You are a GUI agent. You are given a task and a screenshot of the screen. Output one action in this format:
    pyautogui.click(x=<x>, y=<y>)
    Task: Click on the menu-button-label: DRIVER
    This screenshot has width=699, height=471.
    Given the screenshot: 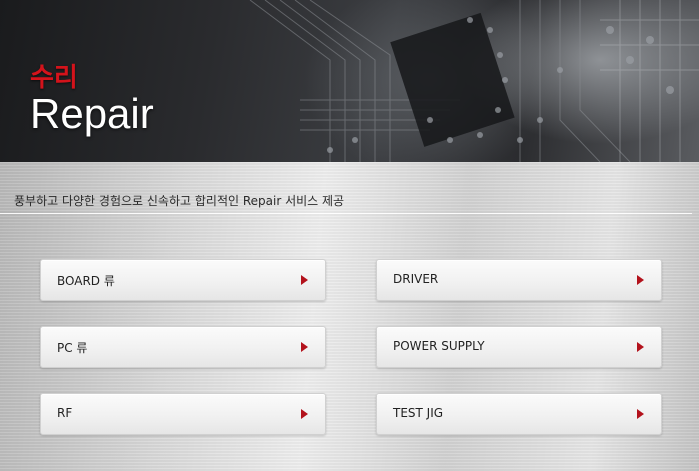 What is the action you would take?
    pyautogui.click(x=416, y=279)
    